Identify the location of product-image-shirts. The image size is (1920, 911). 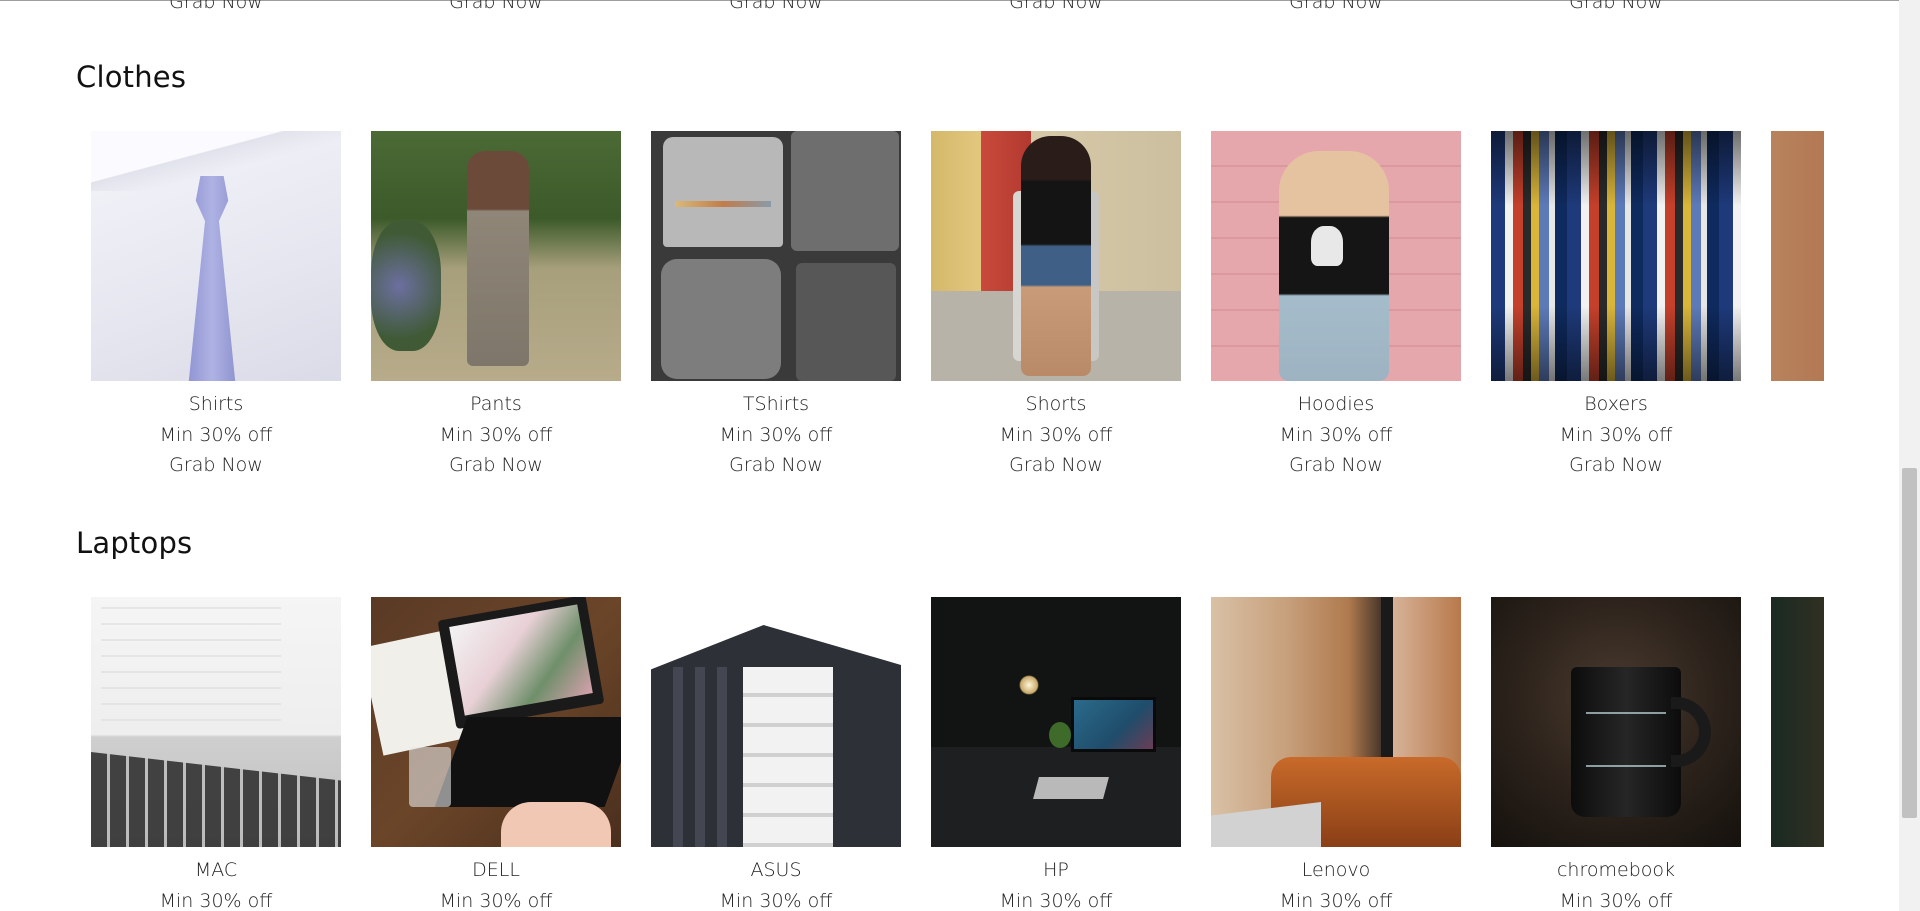
(216, 256).